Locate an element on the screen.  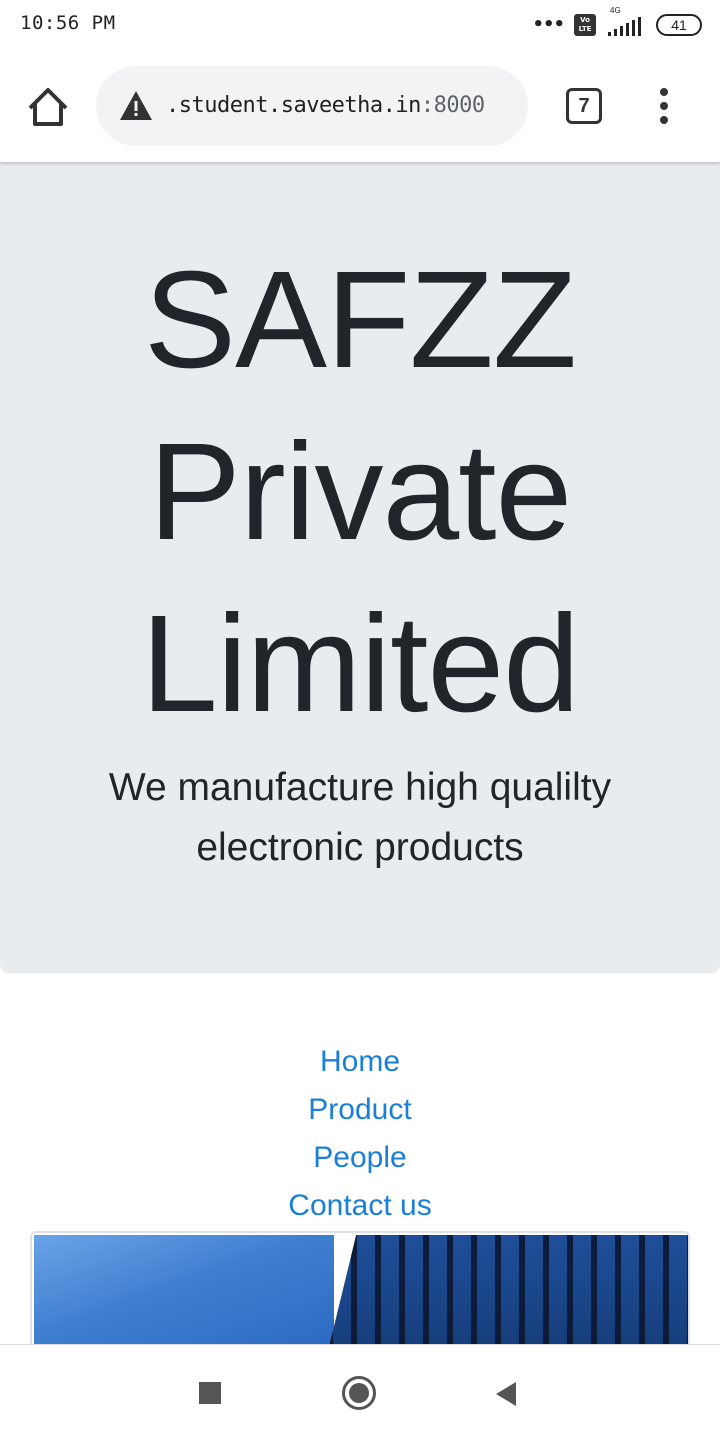
status-icons: ••• Vo LTE 4G 41 is located at coordinates (617, 22).